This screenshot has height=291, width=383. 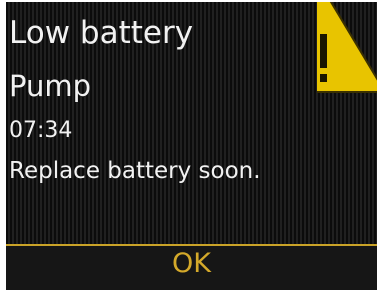 I want to click on alert-message: Replace battery soon., so click(x=135, y=171).